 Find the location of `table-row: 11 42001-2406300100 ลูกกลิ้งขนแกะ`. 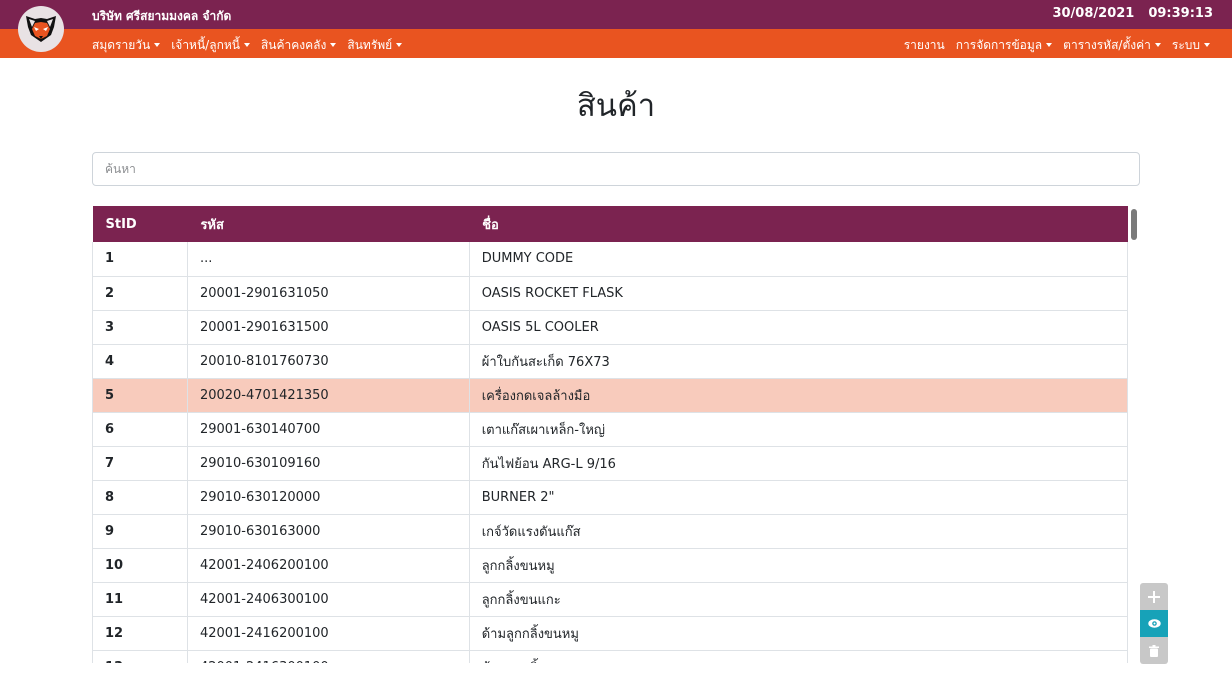

table-row: 11 42001-2406300100 ลูกกลิ้งขนแกะ is located at coordinates (610, 599).